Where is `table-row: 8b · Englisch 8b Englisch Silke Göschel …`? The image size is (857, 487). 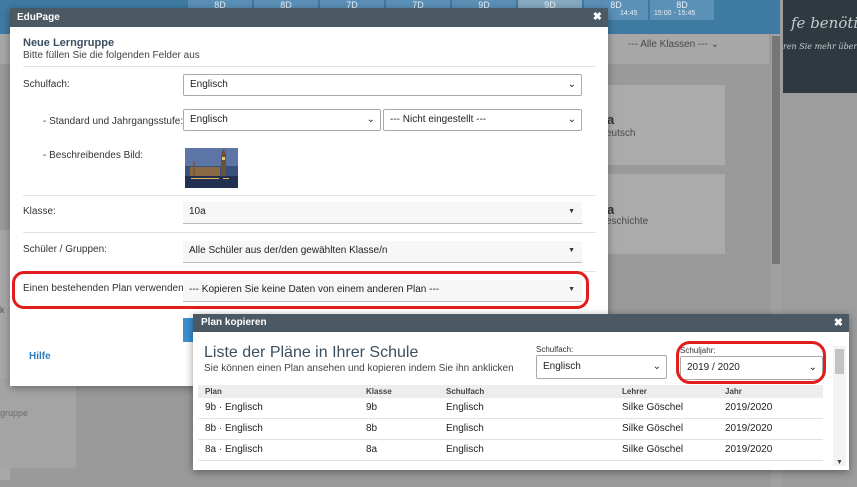 table-row: 8b · Englisch 8b Englisch Silke Göschel … is located at coordinates (510, 429).